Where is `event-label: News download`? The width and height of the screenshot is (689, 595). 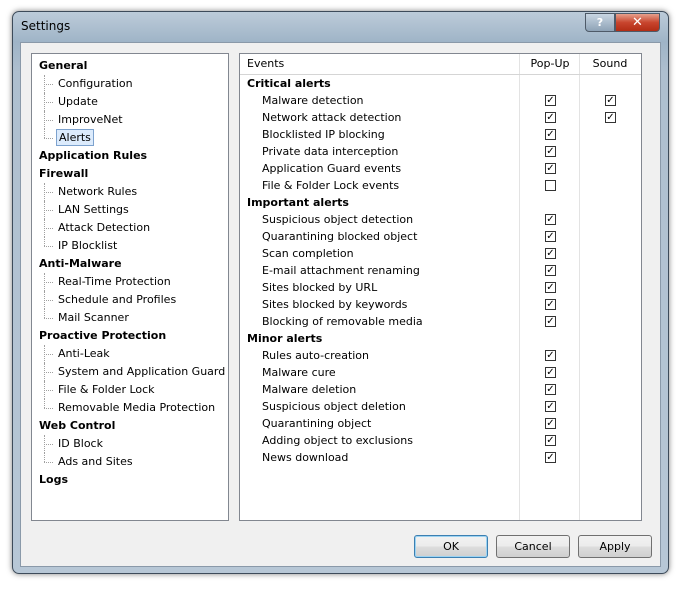
event-label: News download is located at coordinates (305, 457).